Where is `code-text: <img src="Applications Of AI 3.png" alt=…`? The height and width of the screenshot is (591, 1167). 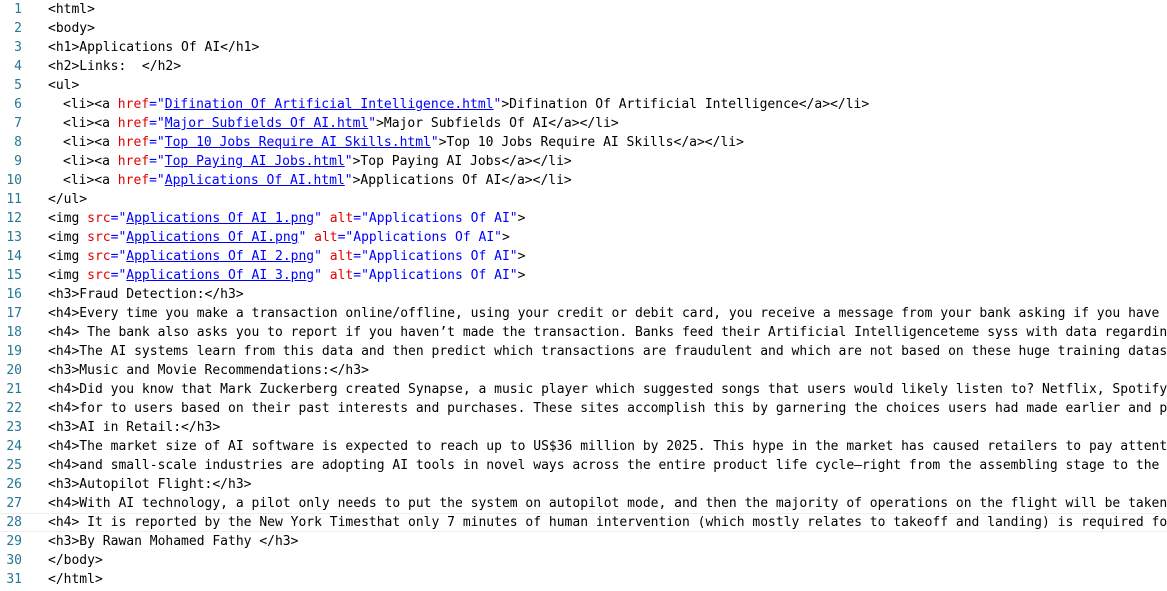
code-text: <img src="Applications Of AI 3.png" alt=… is located at coordinates (594, 275).